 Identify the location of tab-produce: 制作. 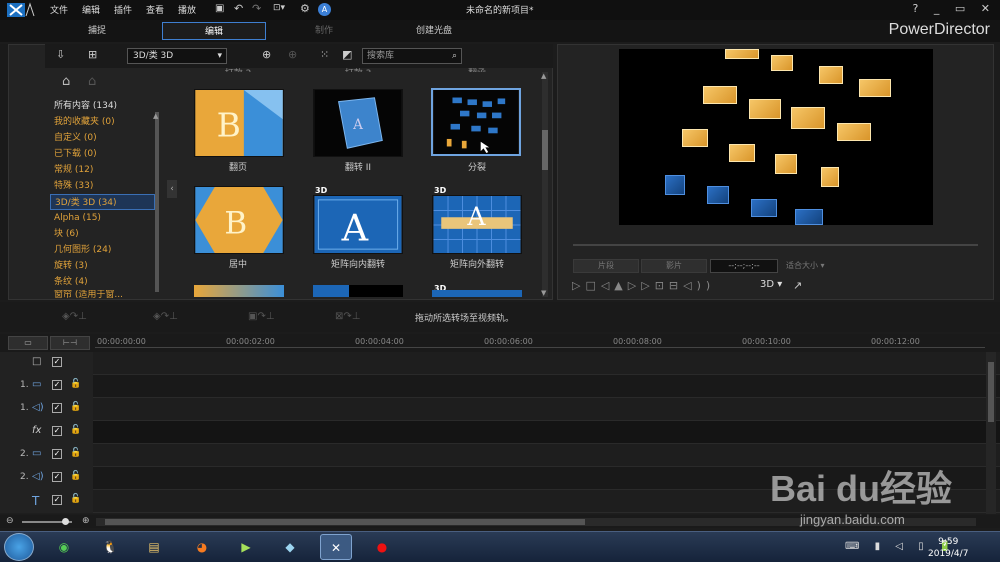
(324, 31).